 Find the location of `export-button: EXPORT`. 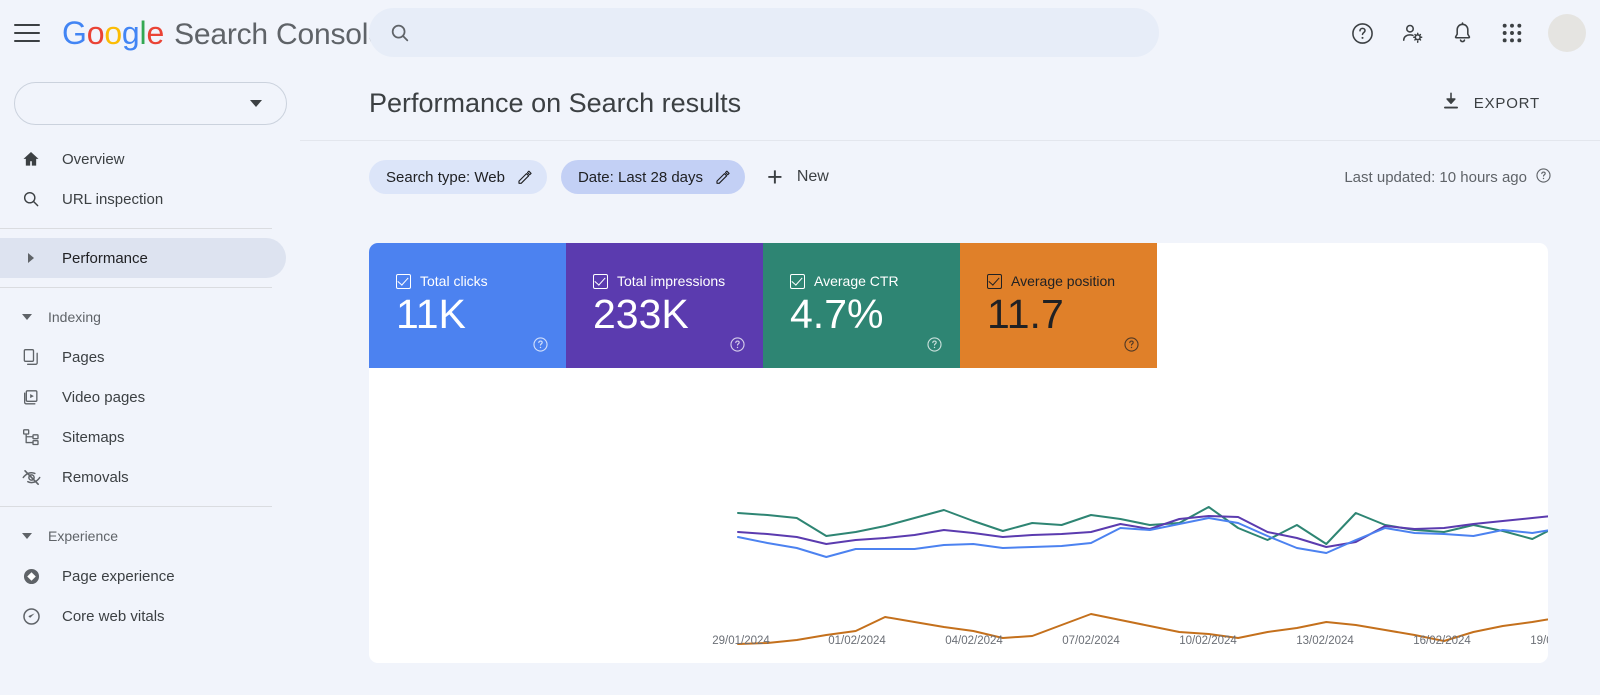

export-button: EXPORT is located at coordinates (1490, 103).